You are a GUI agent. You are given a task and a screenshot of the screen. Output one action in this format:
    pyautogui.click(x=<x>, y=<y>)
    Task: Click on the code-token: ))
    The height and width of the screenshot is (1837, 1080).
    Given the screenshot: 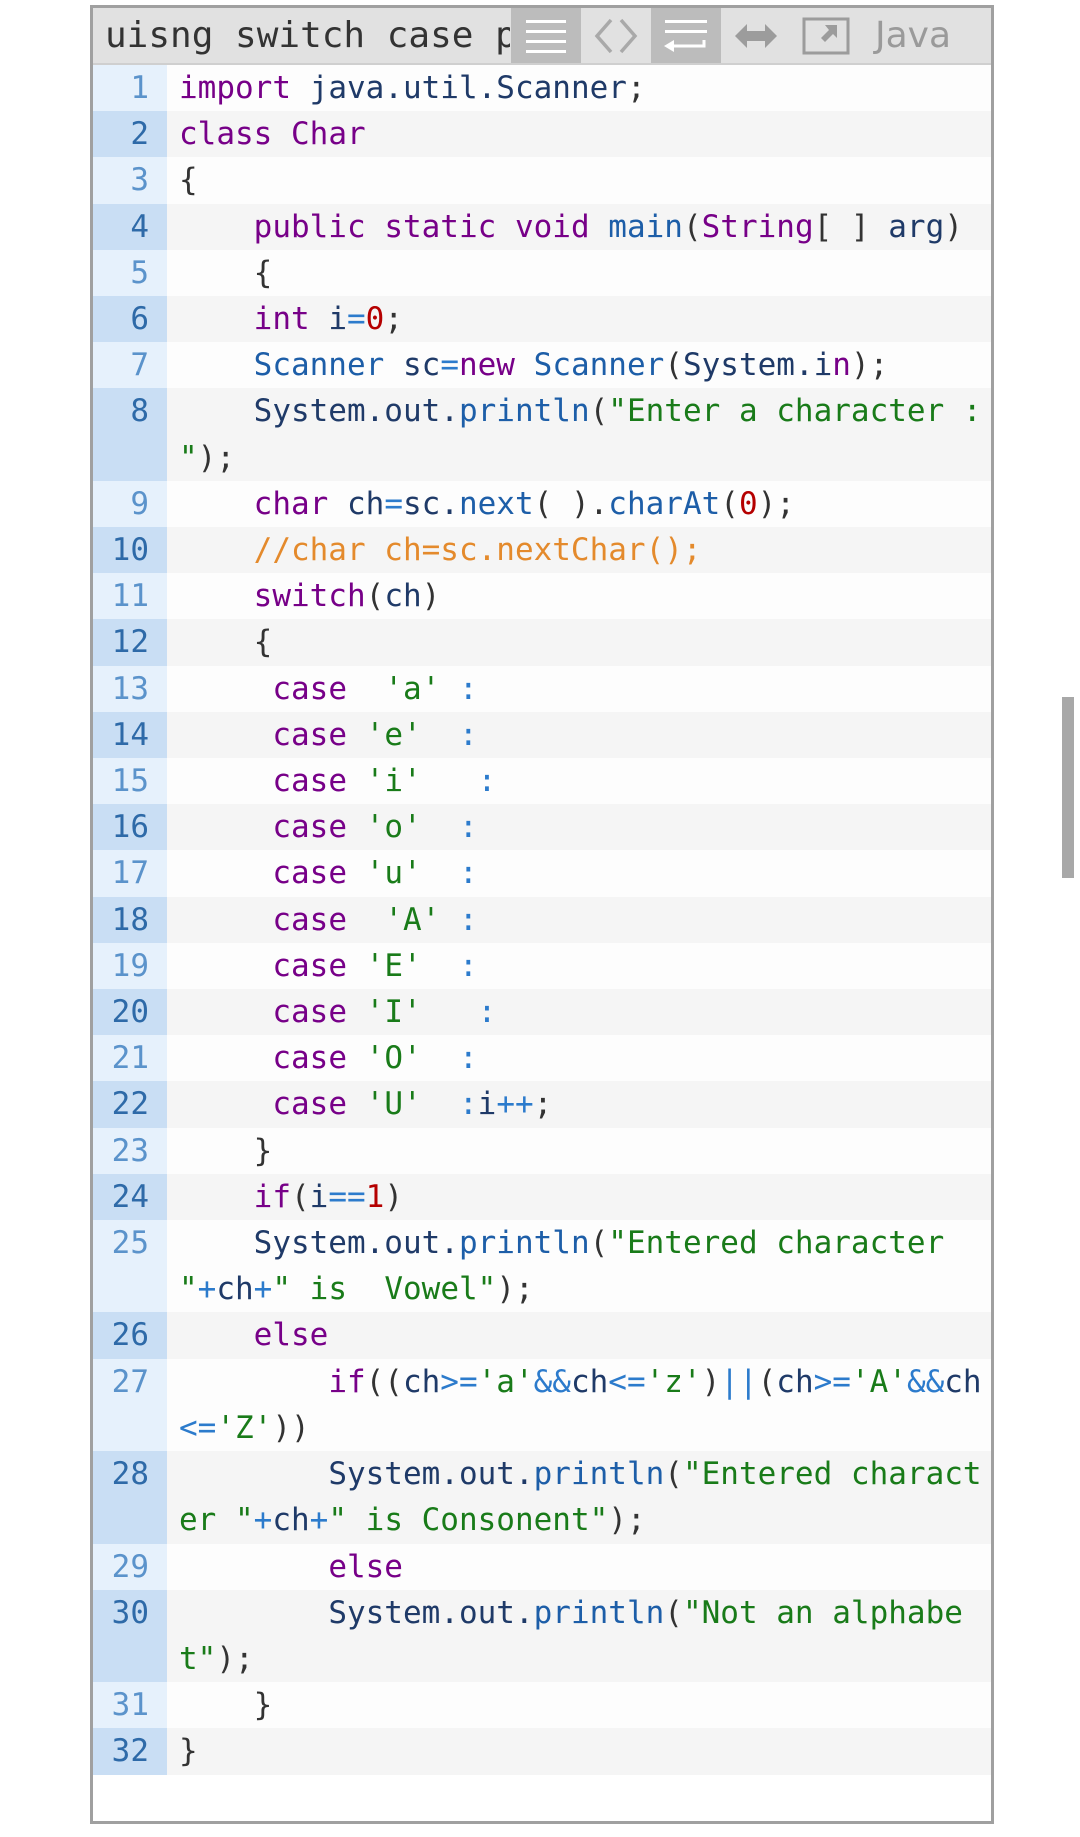 What is the action you would take?
    pyautogui.click(x=291, y=1427)
    